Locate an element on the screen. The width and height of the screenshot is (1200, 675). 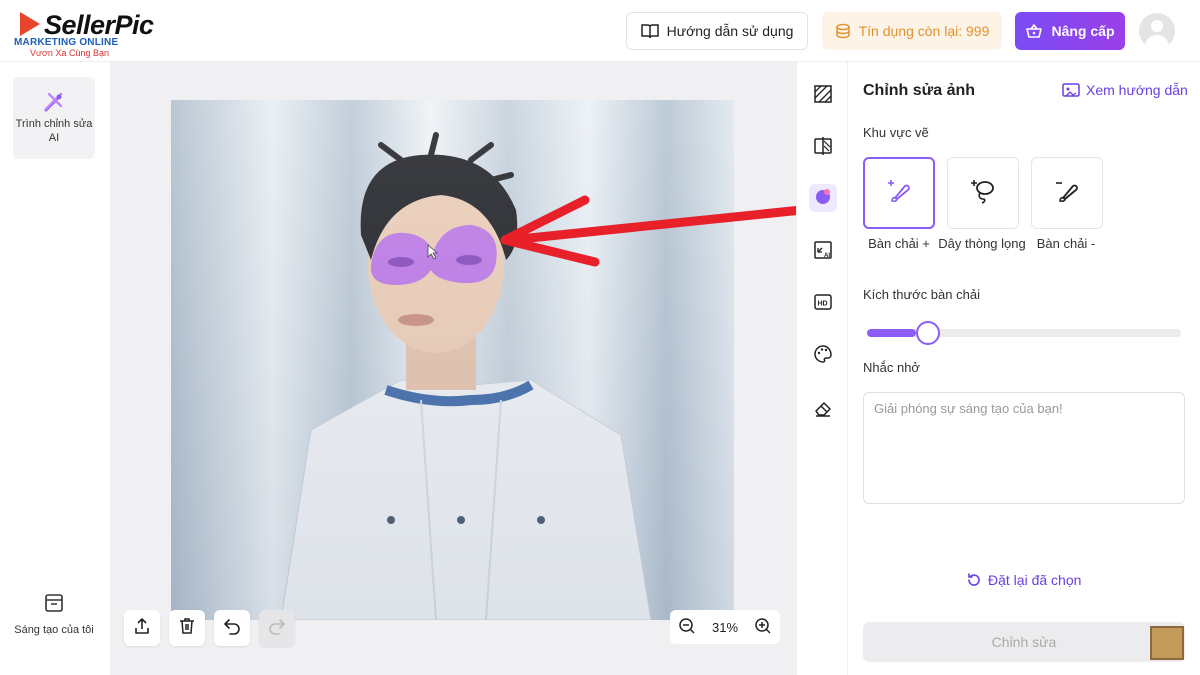
upload-icon is located at coordinates (142, 628).